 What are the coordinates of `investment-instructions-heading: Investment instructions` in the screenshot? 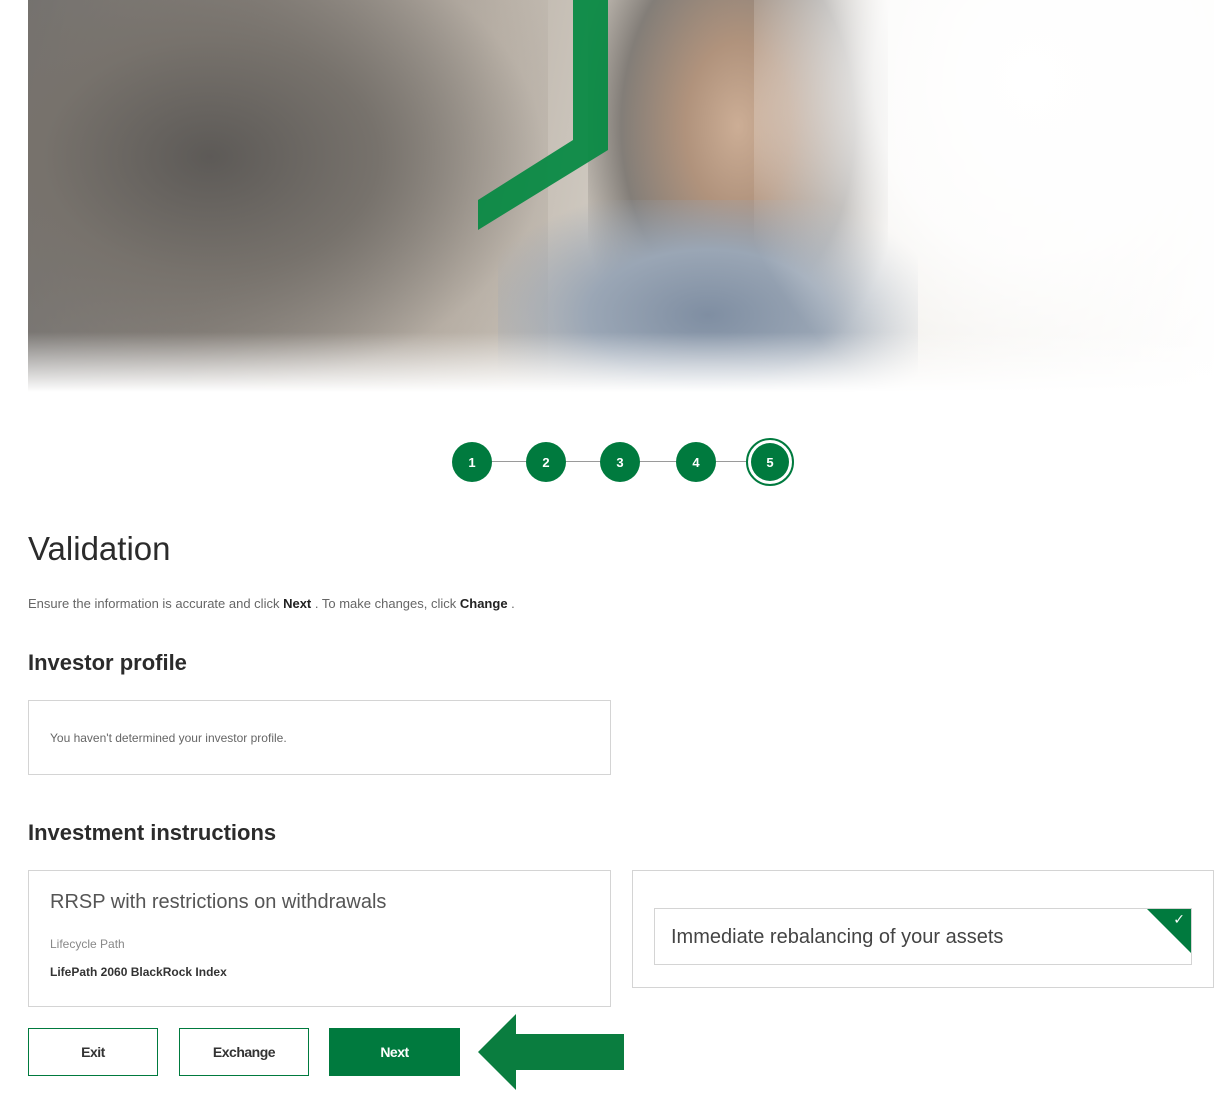 It's located at (152, 832).